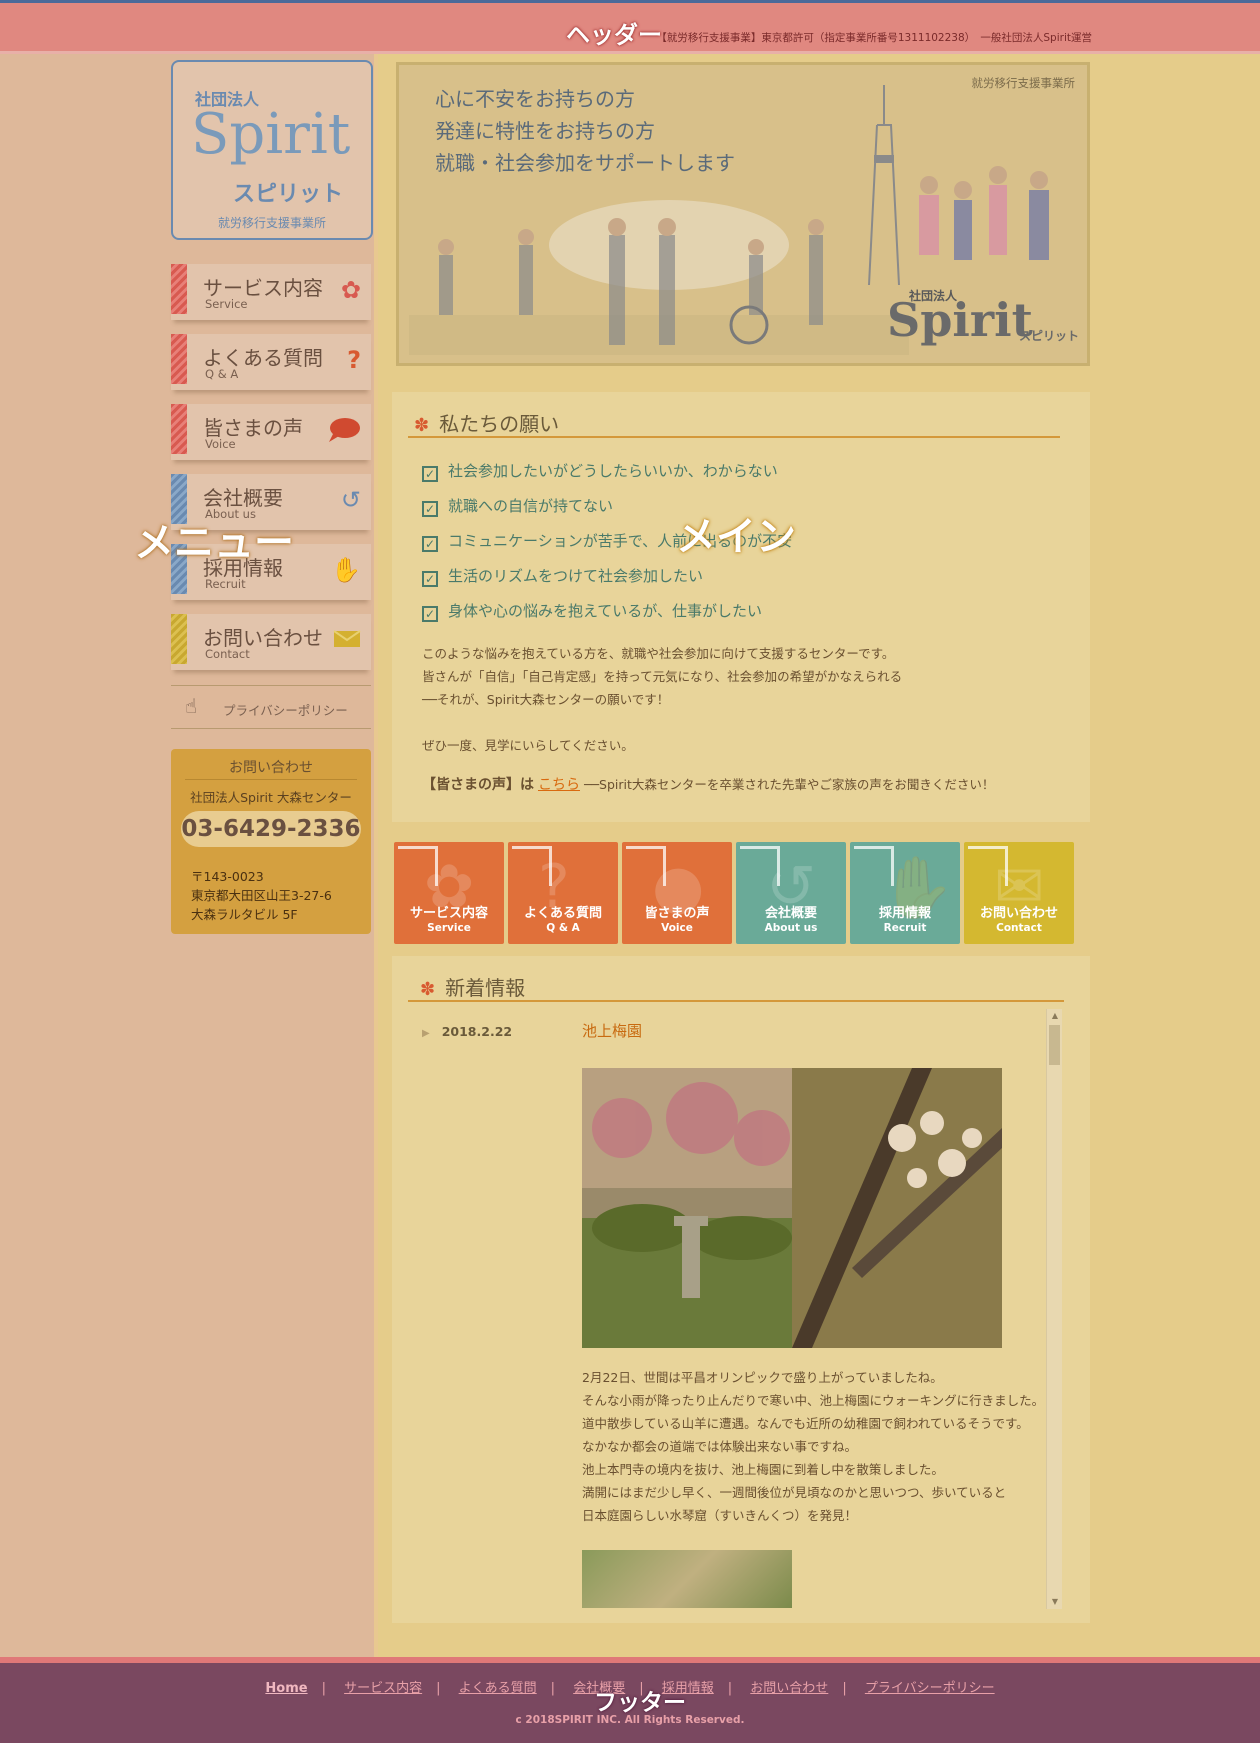  What do you see at coordinates (640, 1703) in the screenshot?
I see `footer-region-label: フッター` at bounding box center [640, 1703].